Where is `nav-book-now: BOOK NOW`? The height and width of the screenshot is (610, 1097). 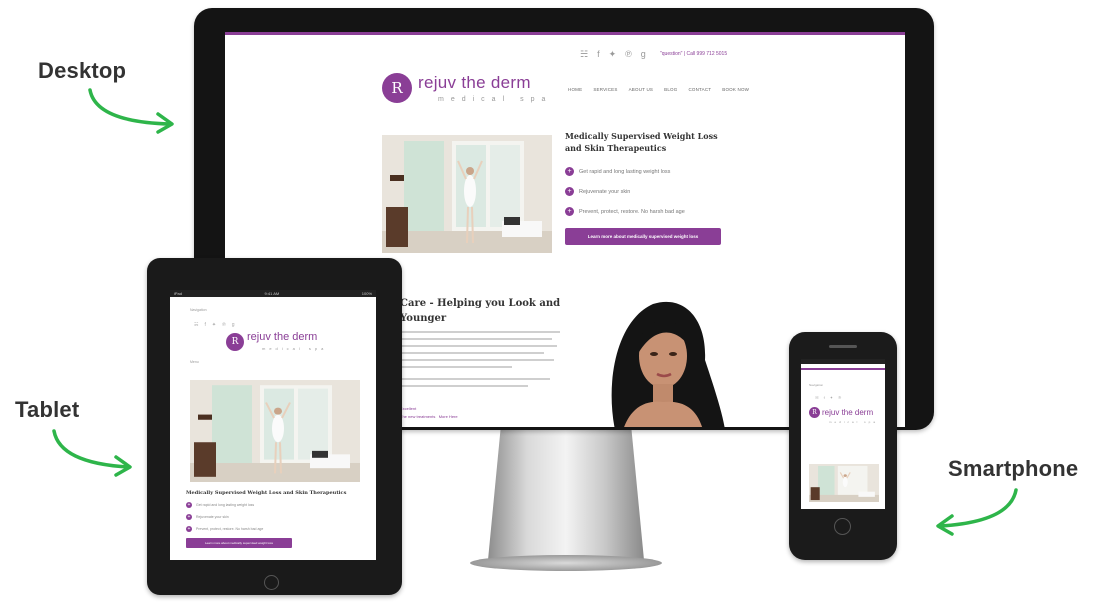 nav-book-now: BOOK NOW is located at coordinates (735, 89).